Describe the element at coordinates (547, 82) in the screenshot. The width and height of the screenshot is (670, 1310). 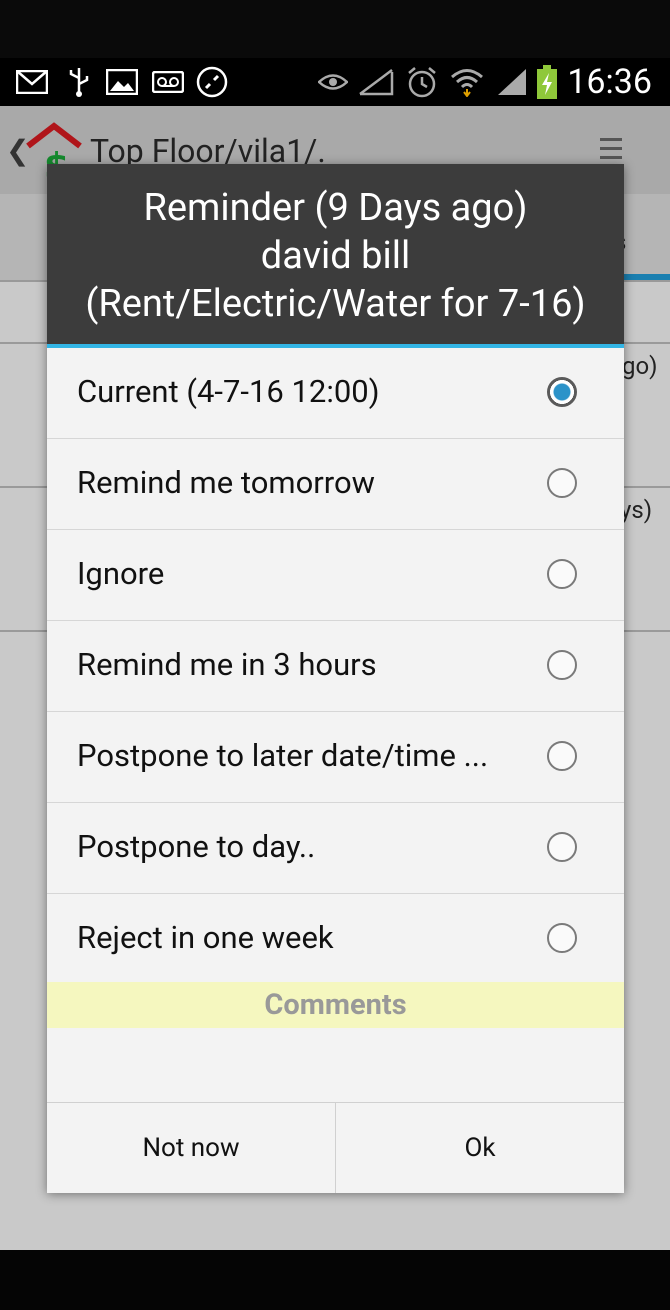
I see `battery-icon` at that location.